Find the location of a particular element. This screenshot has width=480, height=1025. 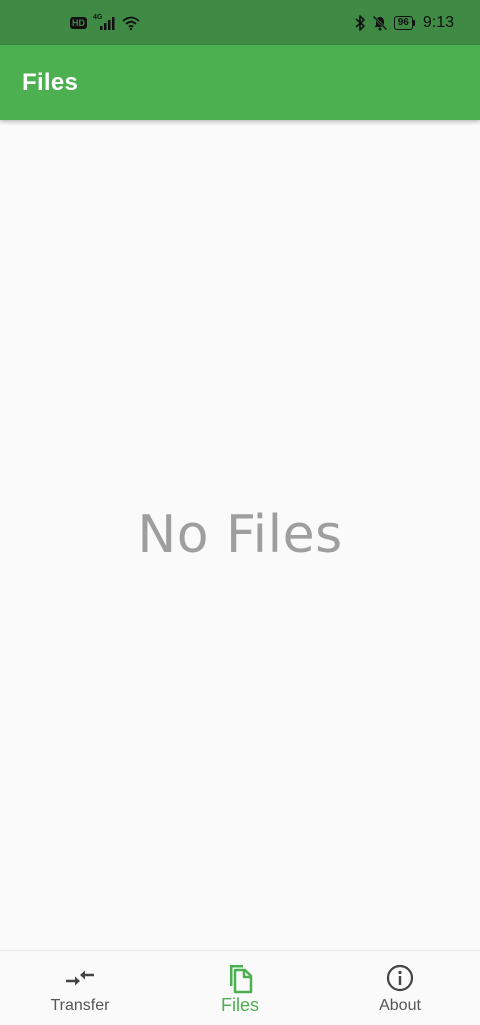

bluetooth-icon is located at coordinates (360, 23).